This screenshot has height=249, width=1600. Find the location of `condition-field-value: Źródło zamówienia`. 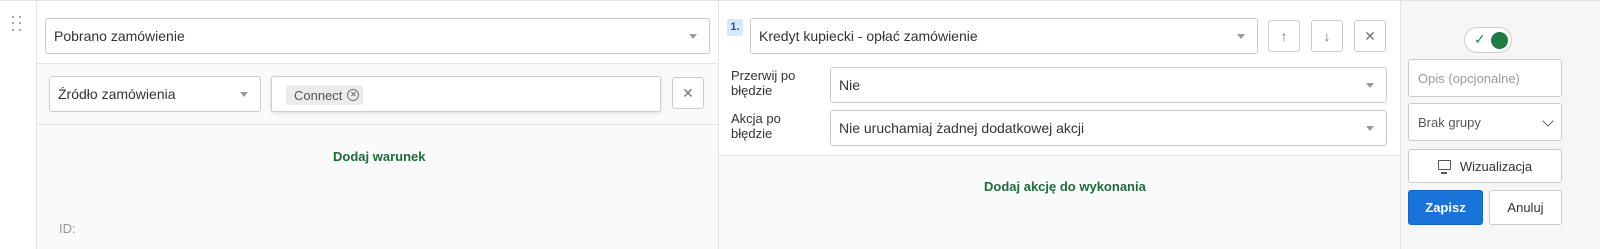

condition-field-value: Źródło zamówienia is located at coordinates (117, 94).